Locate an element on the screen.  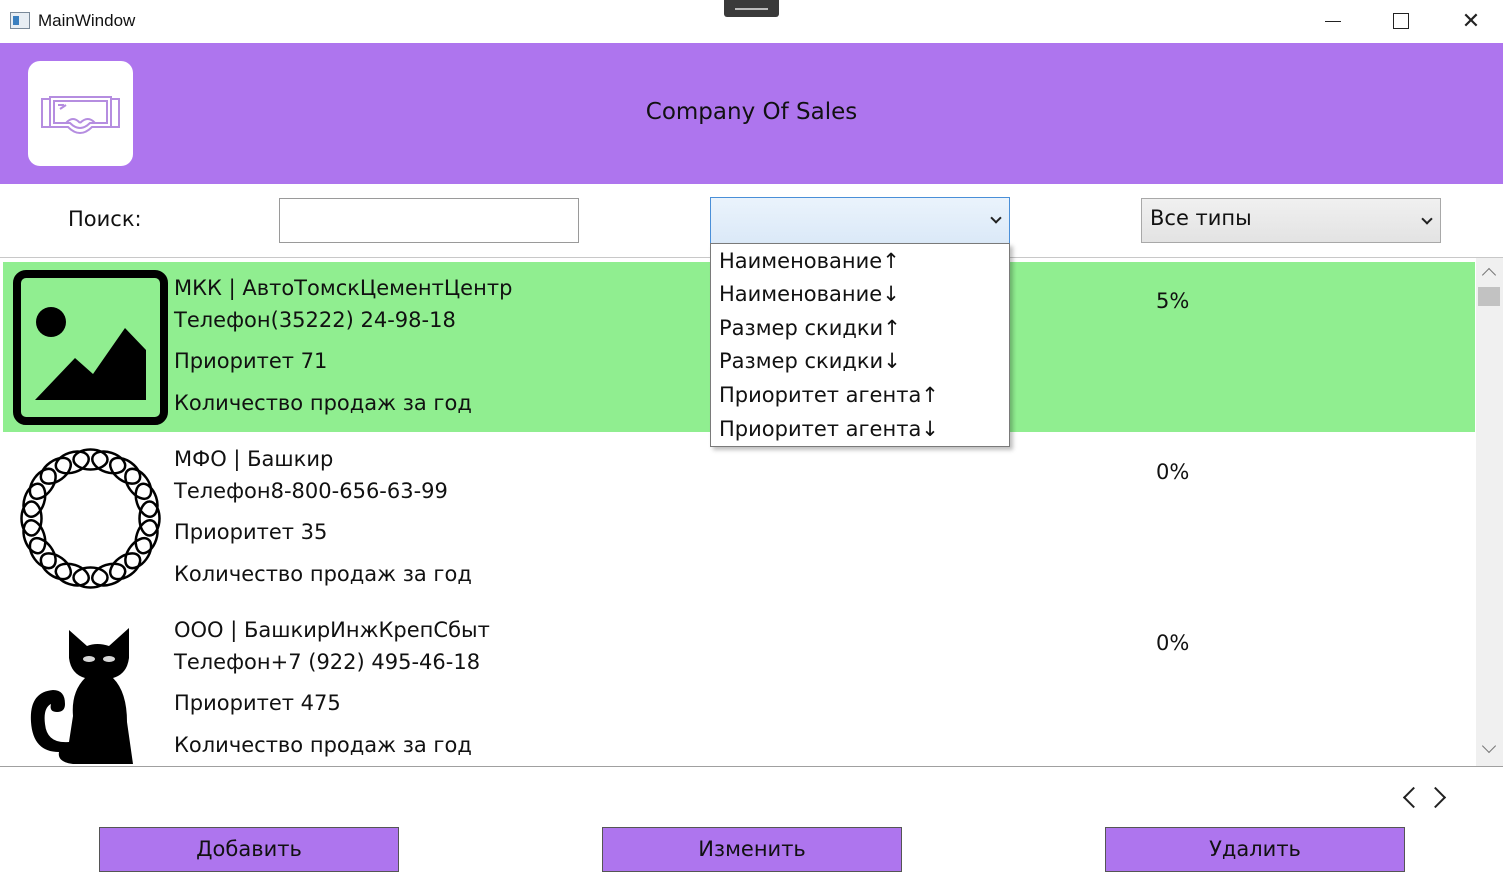
sort-option: Размер скидки↑ is located at coordinates (810, 328).